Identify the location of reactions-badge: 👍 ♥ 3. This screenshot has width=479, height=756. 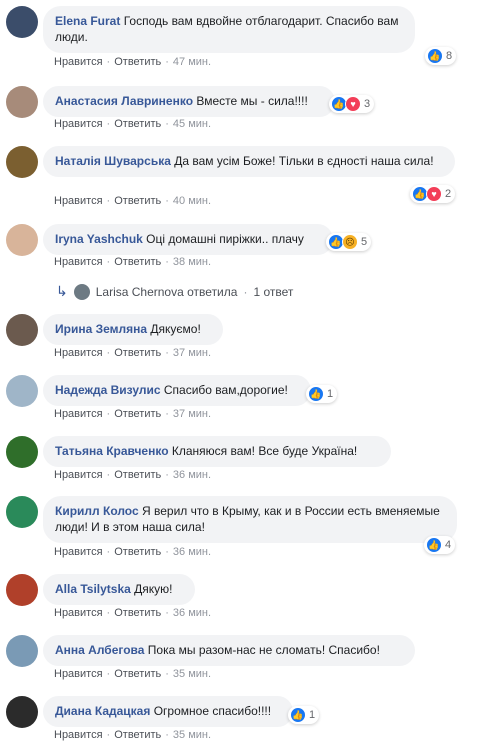
(352, 104).